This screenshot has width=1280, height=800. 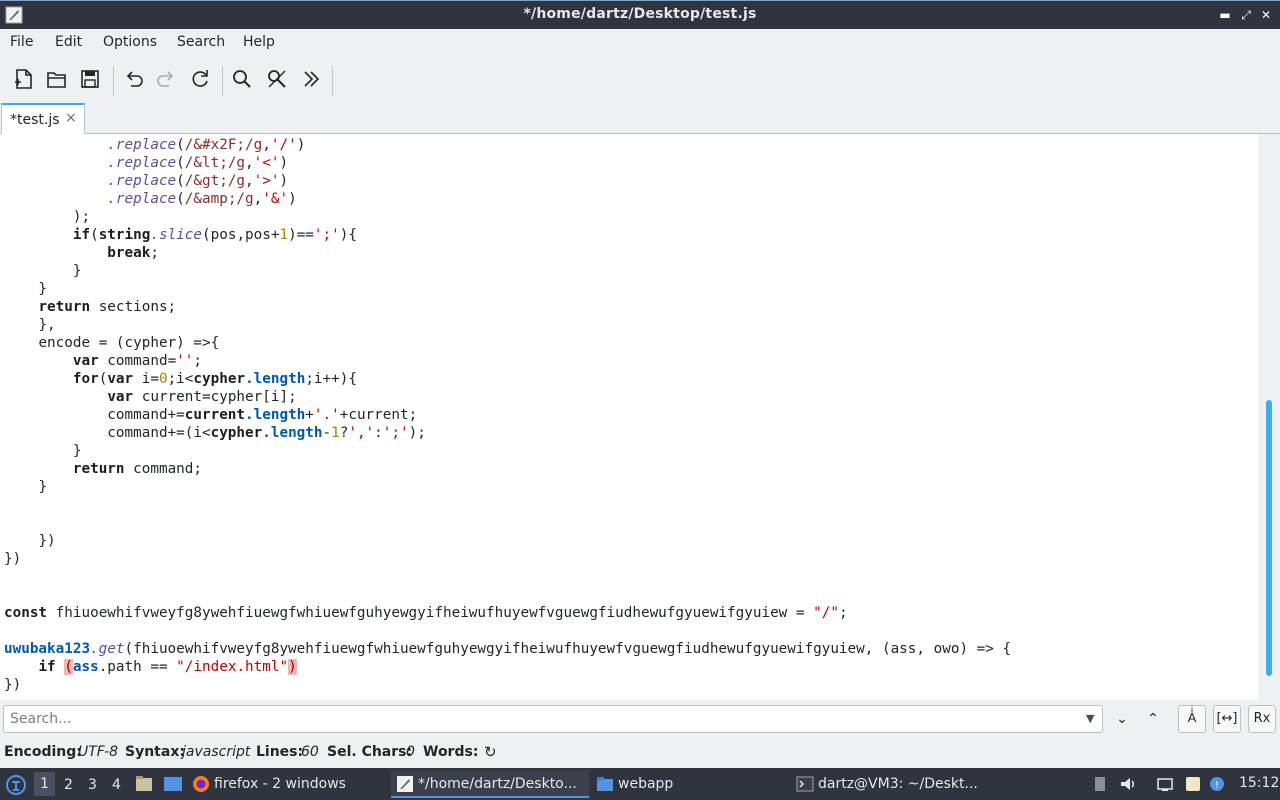 I want to click on code-line: if(string.slice(pos,pos+1)==';'){, so click(x=507, y=235).